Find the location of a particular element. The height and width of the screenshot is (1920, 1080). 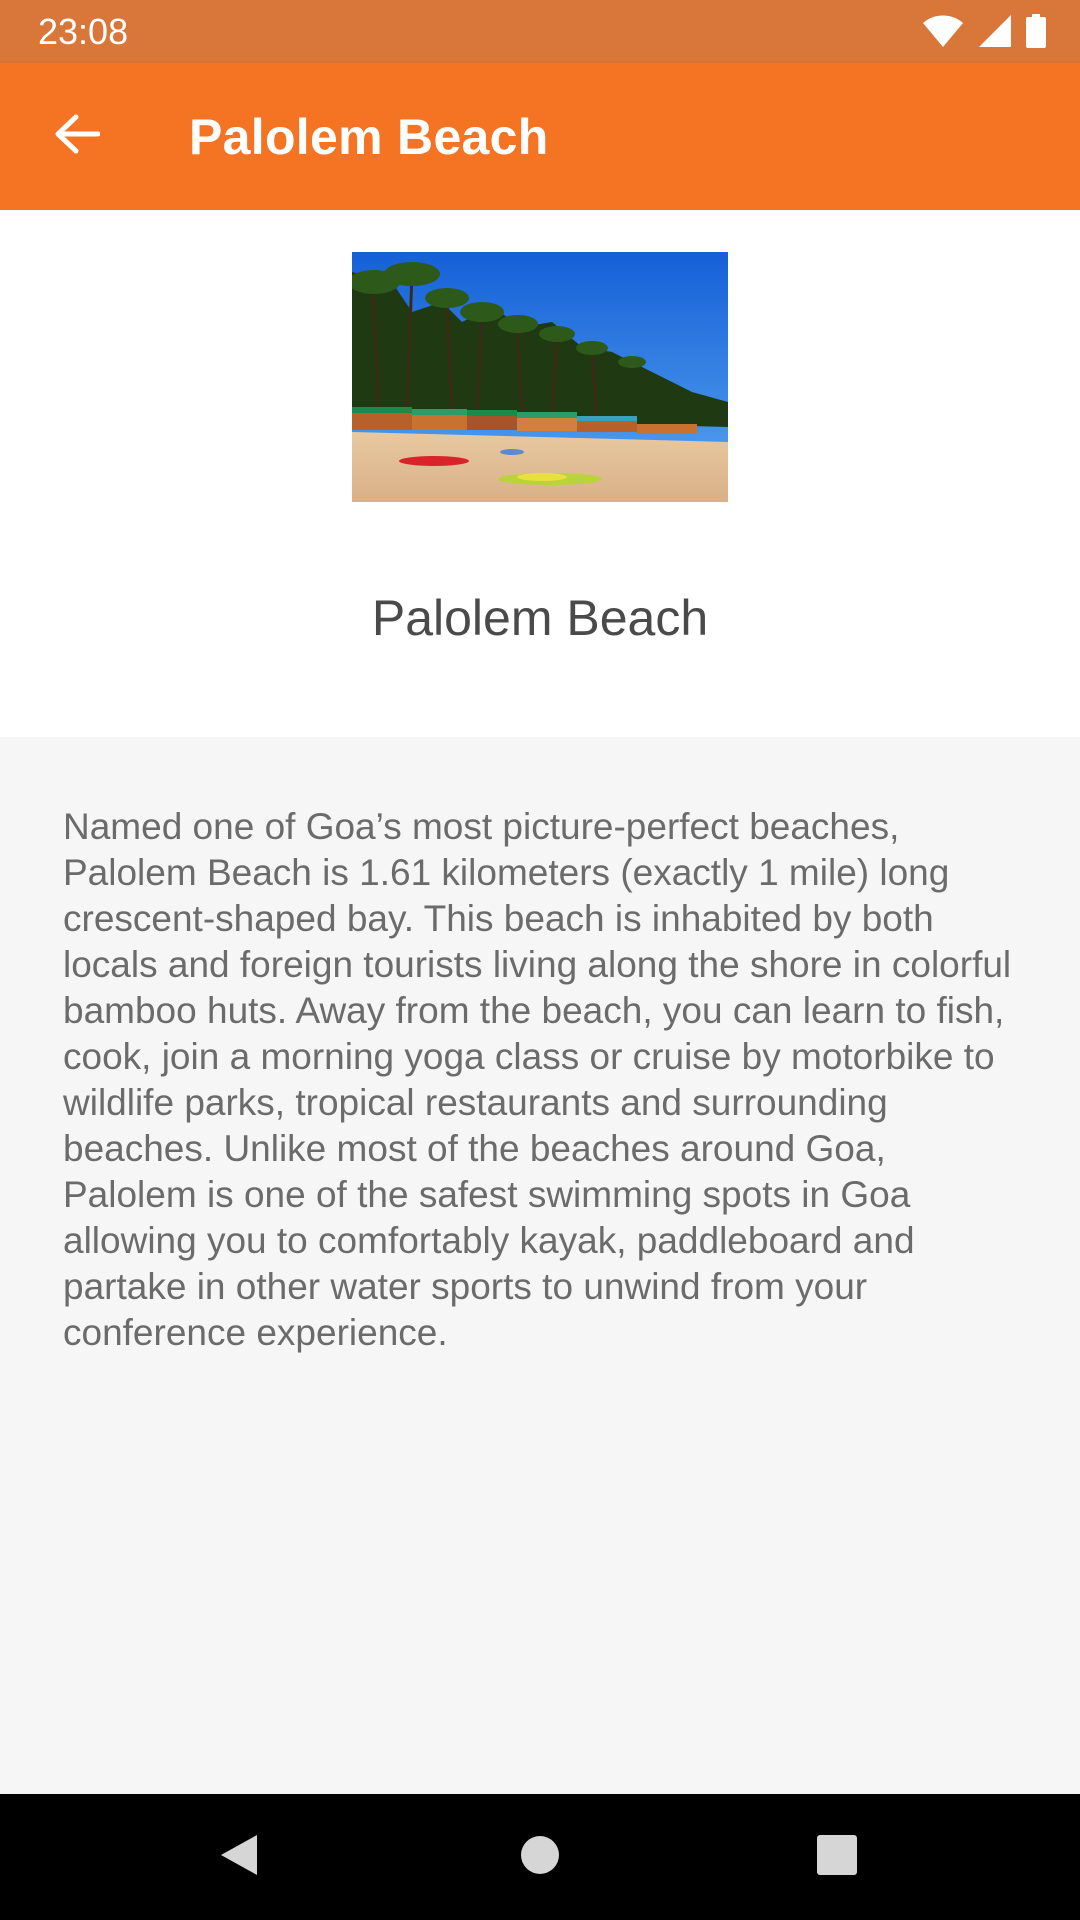

app-bar: Palolem Beach is located at coordinates (540, 136).